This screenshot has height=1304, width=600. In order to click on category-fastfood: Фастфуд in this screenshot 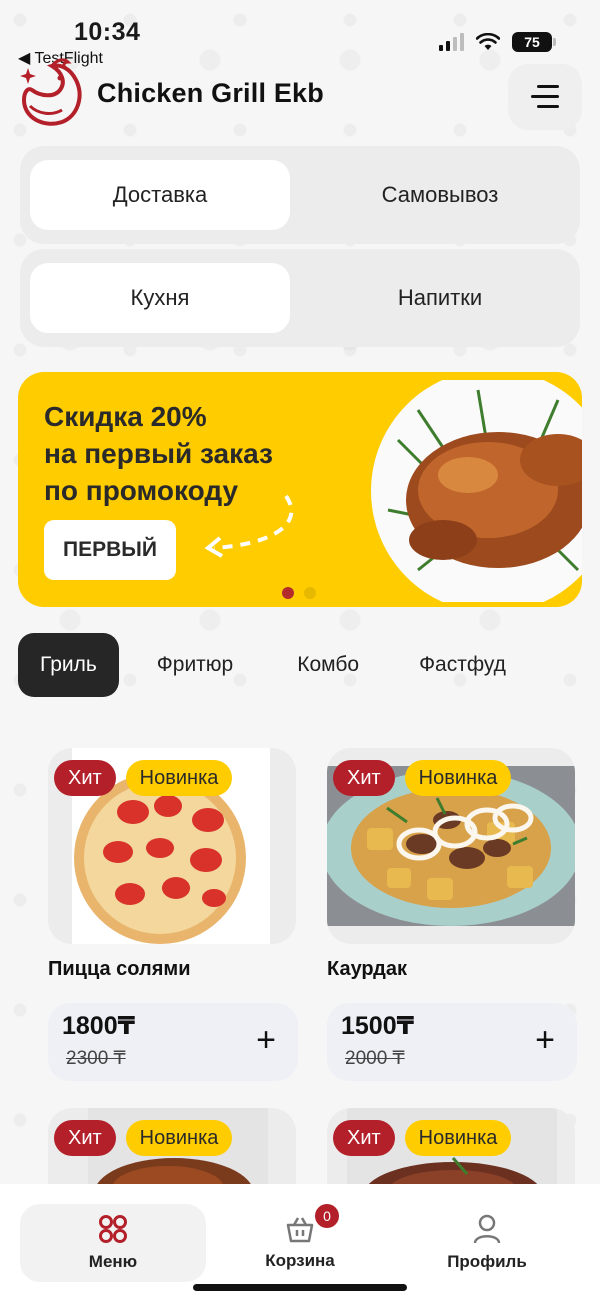, I will do `click(462, 665)`.